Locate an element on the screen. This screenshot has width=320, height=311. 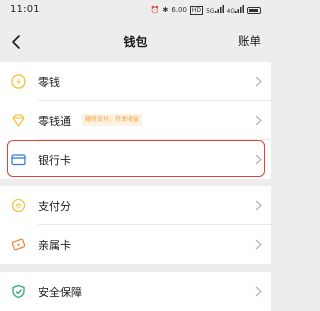
wallet-group-security: 安全保障 is located at coordinates (135, 291).